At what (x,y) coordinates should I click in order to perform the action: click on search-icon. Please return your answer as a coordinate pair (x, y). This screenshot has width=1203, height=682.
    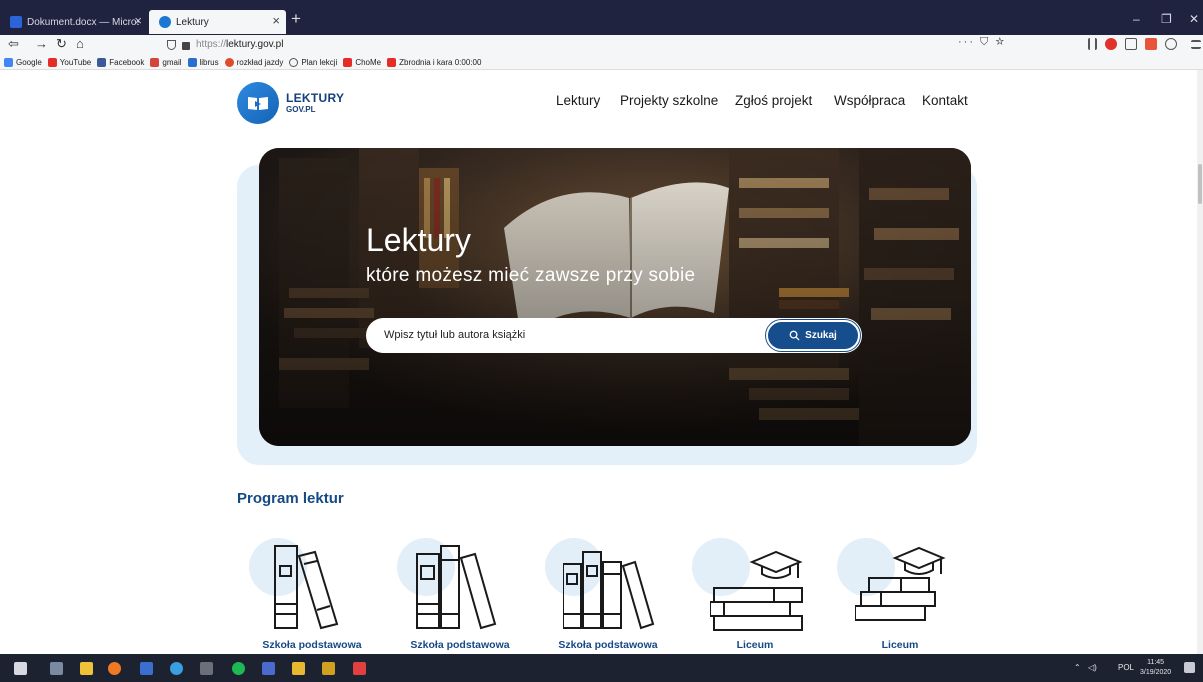
    Looking at the image, I should click on (794, 335).